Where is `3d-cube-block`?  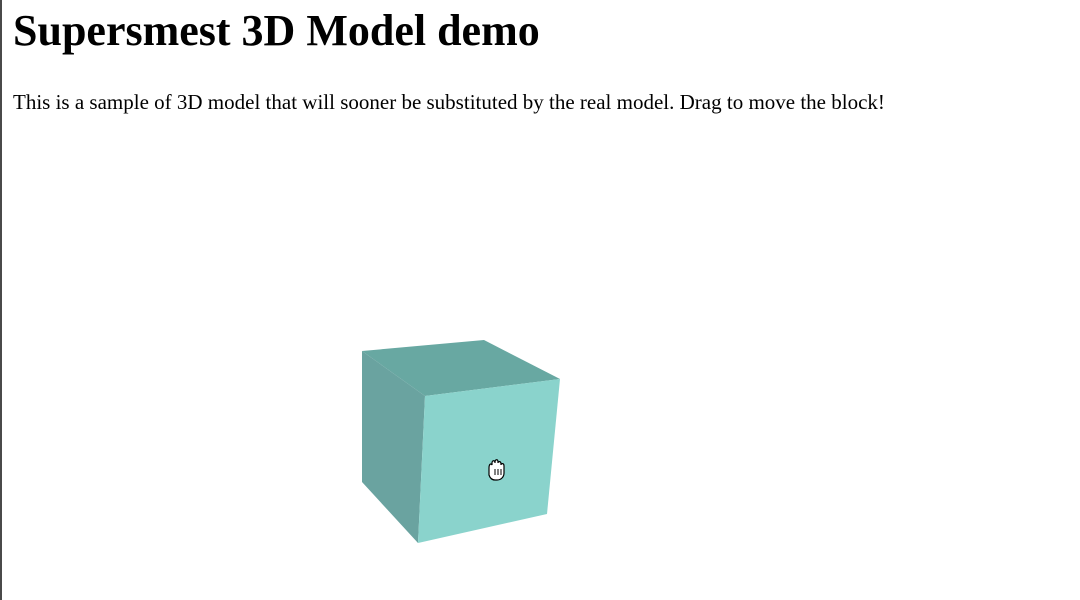 3d-cube-block is located at coordinates (461, 441).